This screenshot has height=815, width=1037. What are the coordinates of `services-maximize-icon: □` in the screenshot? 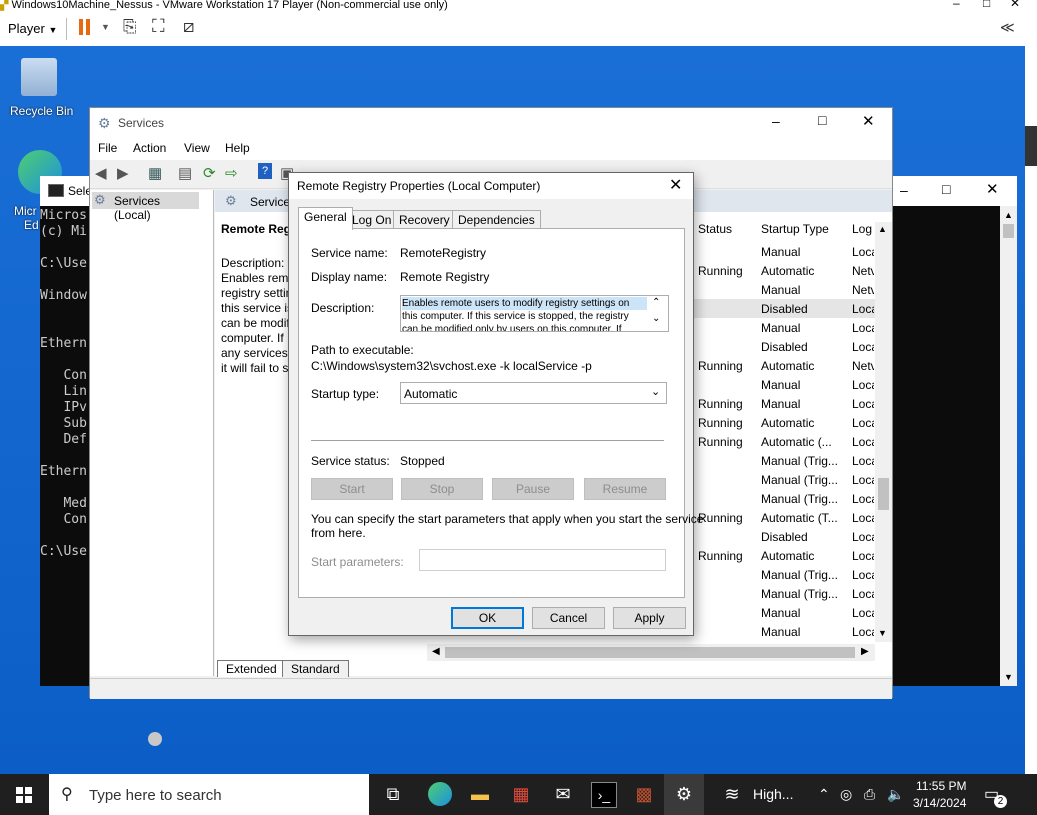 It's located at (822, 120).